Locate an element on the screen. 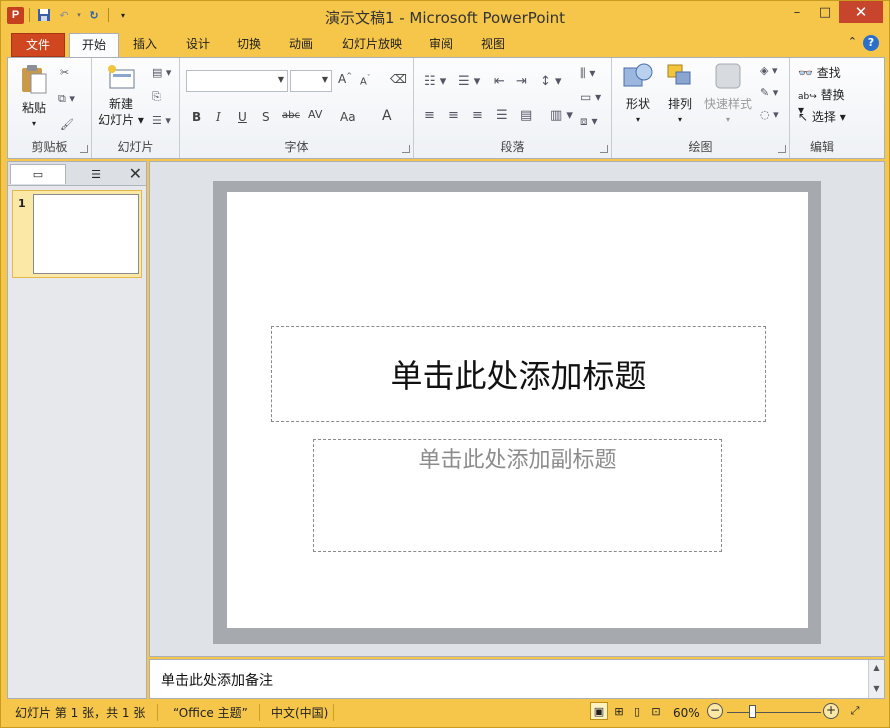 The image size is (890, 728). shrink-font-icon: Aˇ is located at coordinates (365, 80).